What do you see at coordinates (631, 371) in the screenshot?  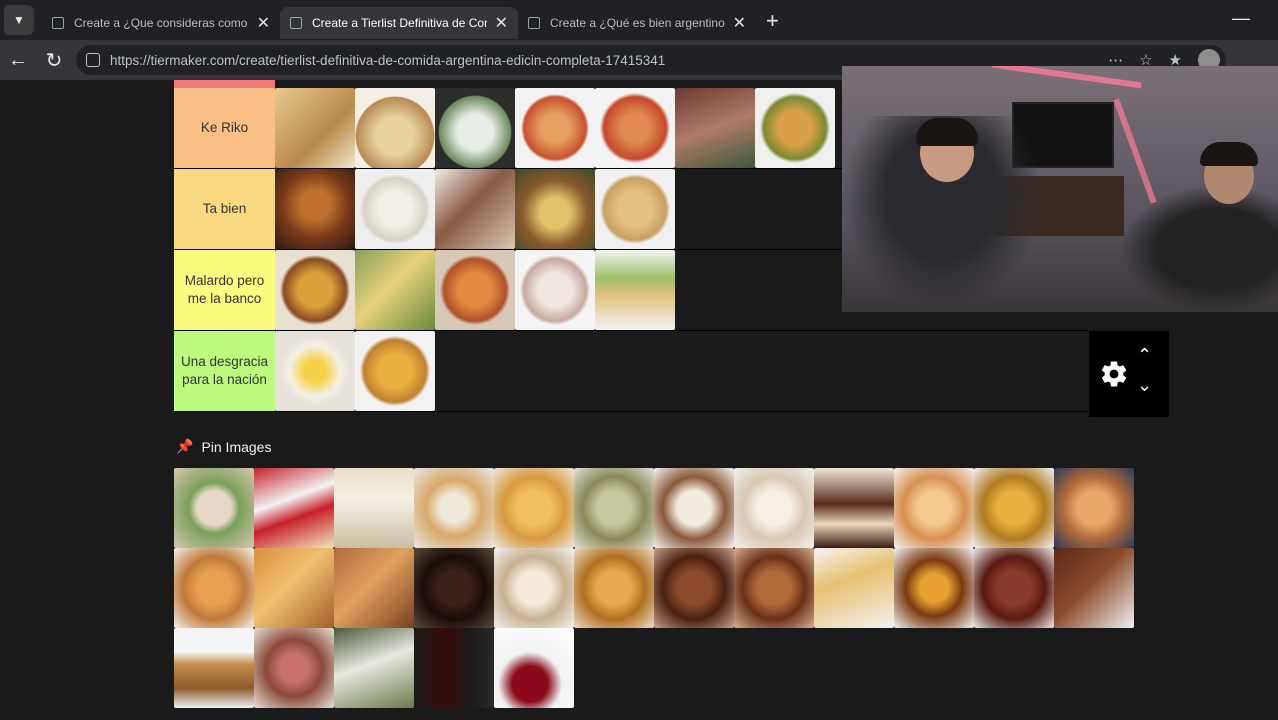 I see `tier-row-una-desgracia: Una desgracia para la nación` at bounding box center [631, 371].